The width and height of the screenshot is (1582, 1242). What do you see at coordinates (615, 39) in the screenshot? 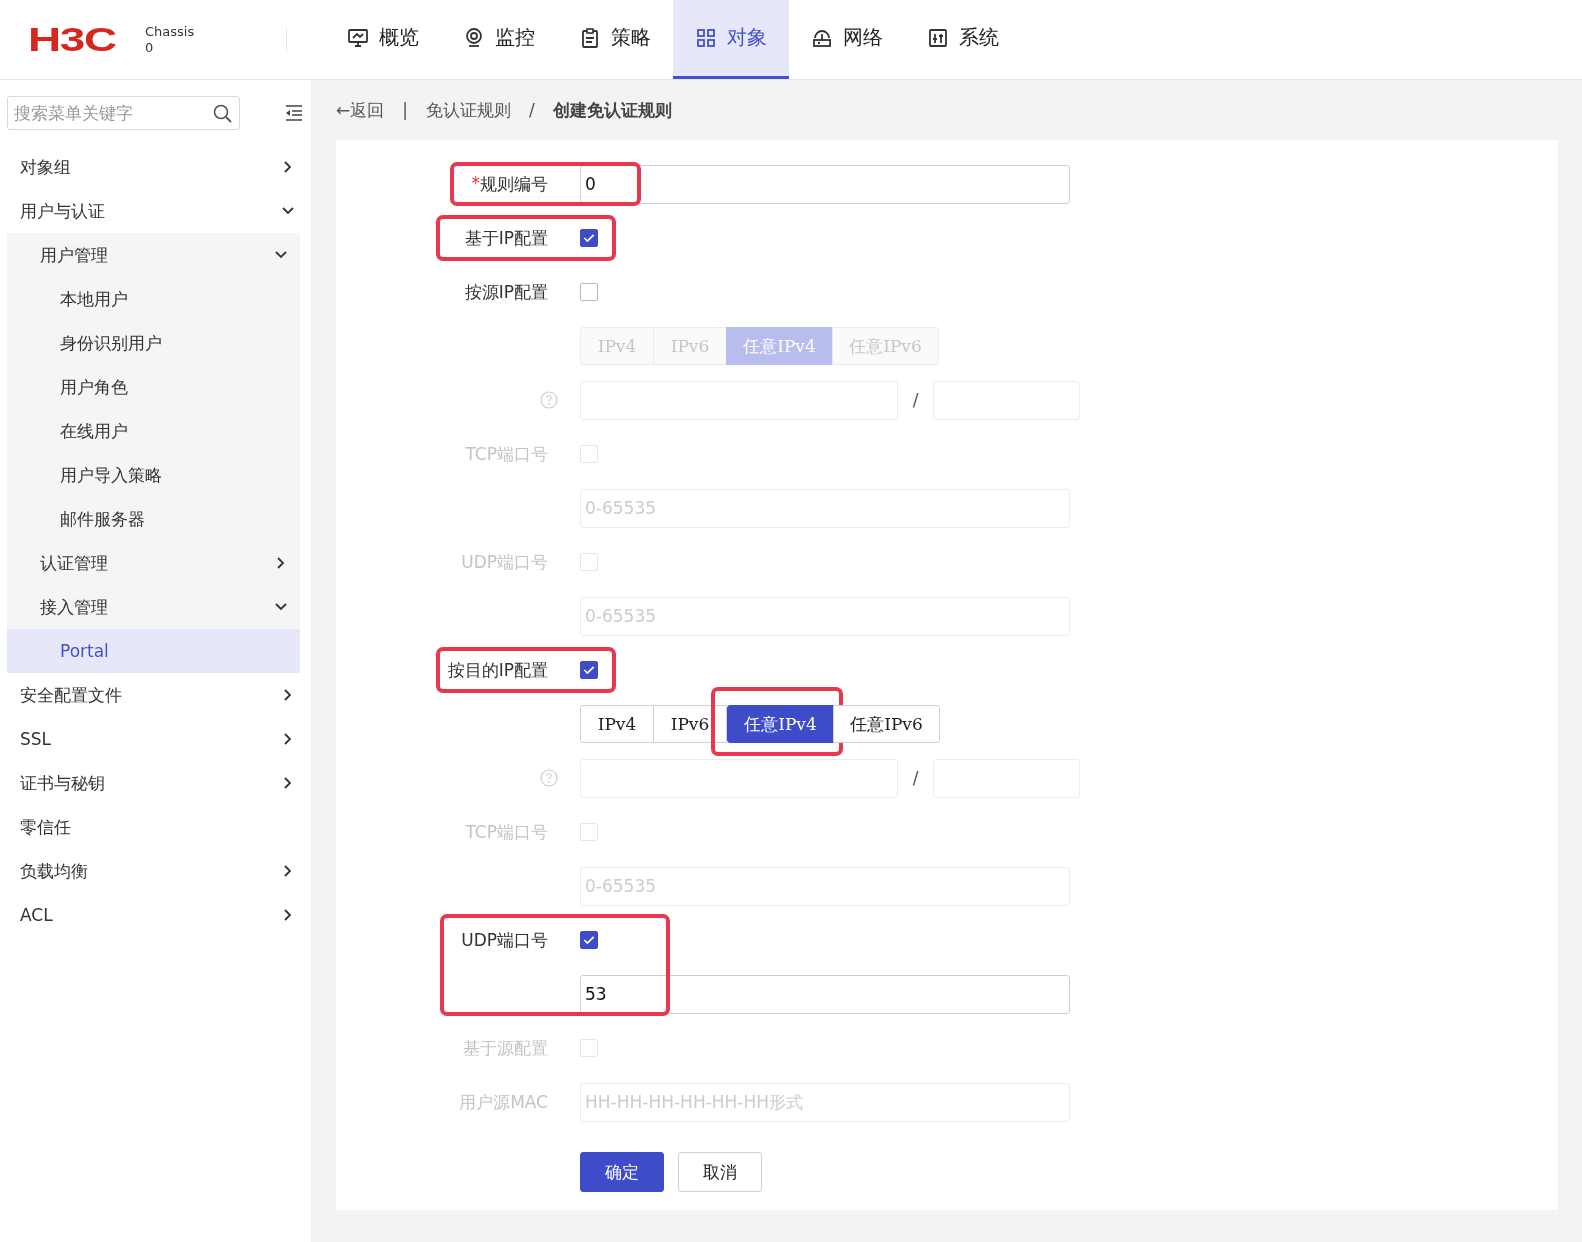
I see `nav-tab: 策略` at bounding box center [615, 39].